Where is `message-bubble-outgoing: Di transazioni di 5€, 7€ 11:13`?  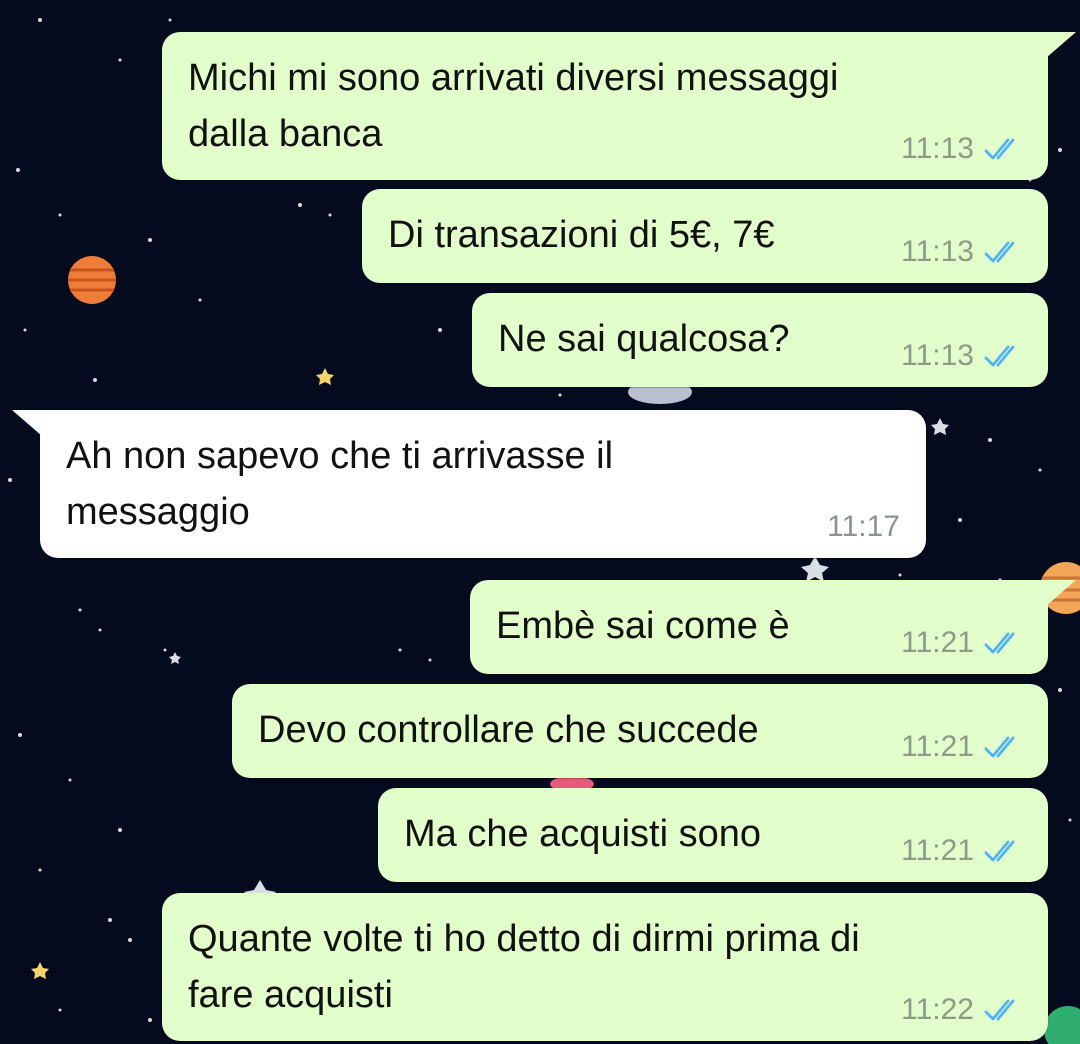 message-bubble-outgoing: Di transazioni di 5€, 7€ 11:13 is located at coordinates (705, 236).